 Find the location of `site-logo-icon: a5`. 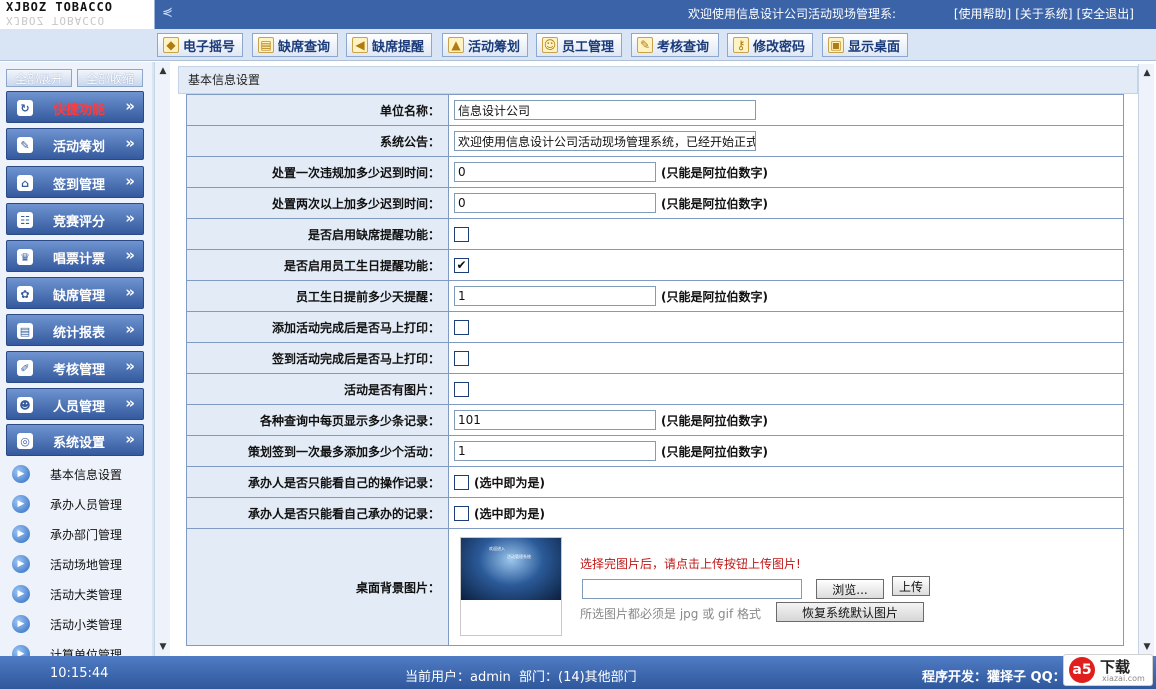

site-logo-icon: a5 is located at coordinates (1082, 670).